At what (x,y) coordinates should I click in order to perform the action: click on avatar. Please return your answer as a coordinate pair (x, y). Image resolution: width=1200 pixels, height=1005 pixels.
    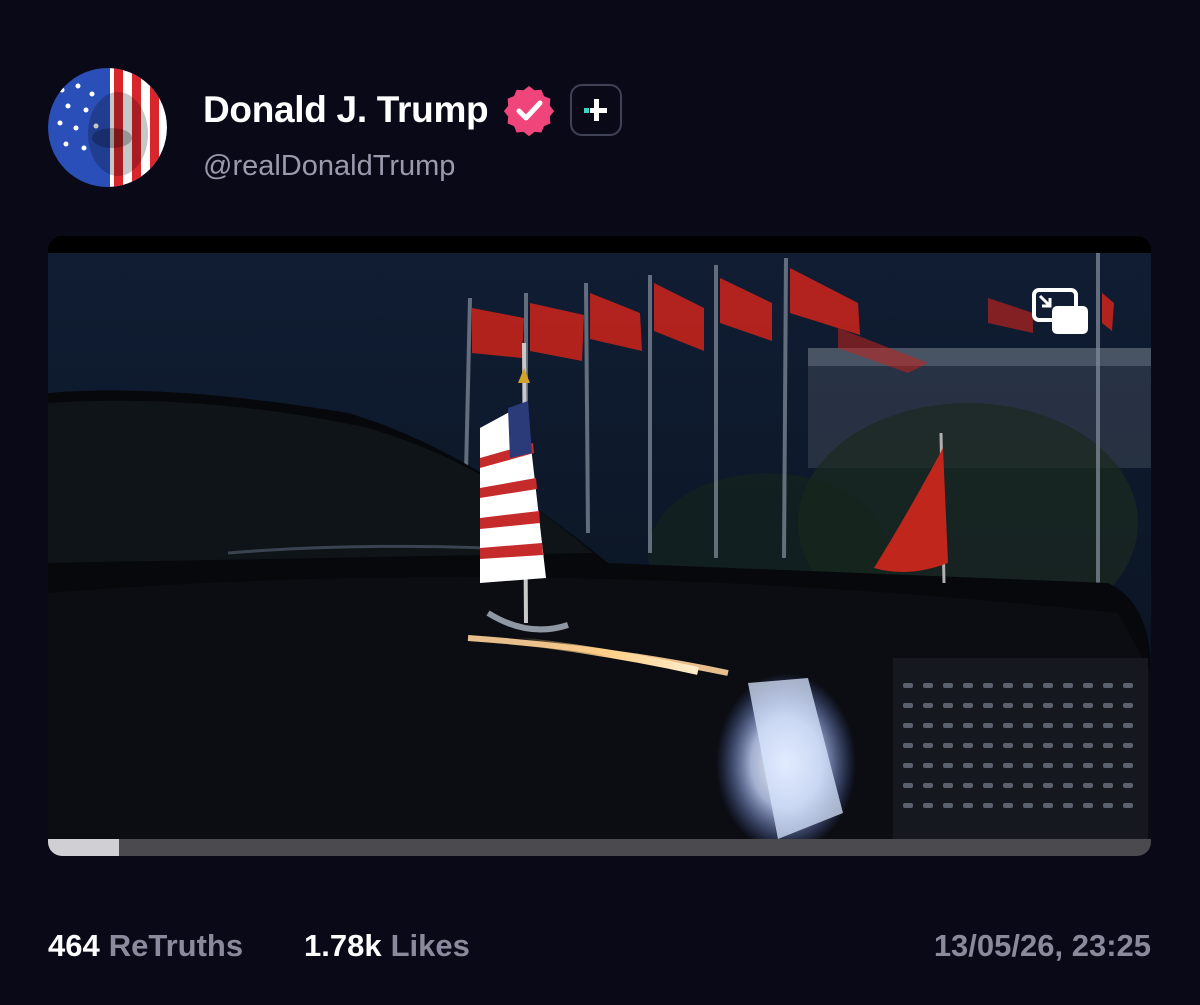
    Looking at the image, I should click on (107, 127).